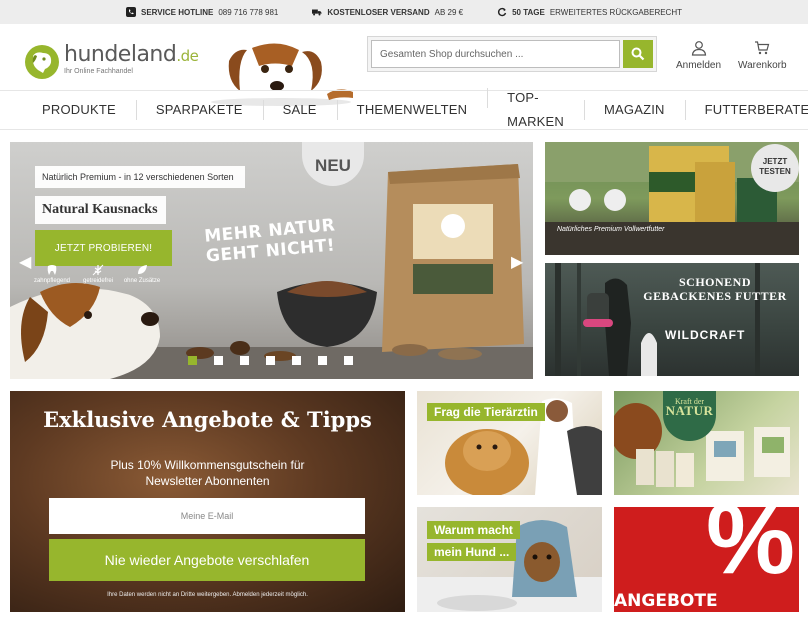  What do you see at coordinates (672, 319) in the screenshot?
I see `wildcraft-banner: SCHONEND GEBACKENES FUTTER WILDCRAFT` at bounding box center [672, 319].